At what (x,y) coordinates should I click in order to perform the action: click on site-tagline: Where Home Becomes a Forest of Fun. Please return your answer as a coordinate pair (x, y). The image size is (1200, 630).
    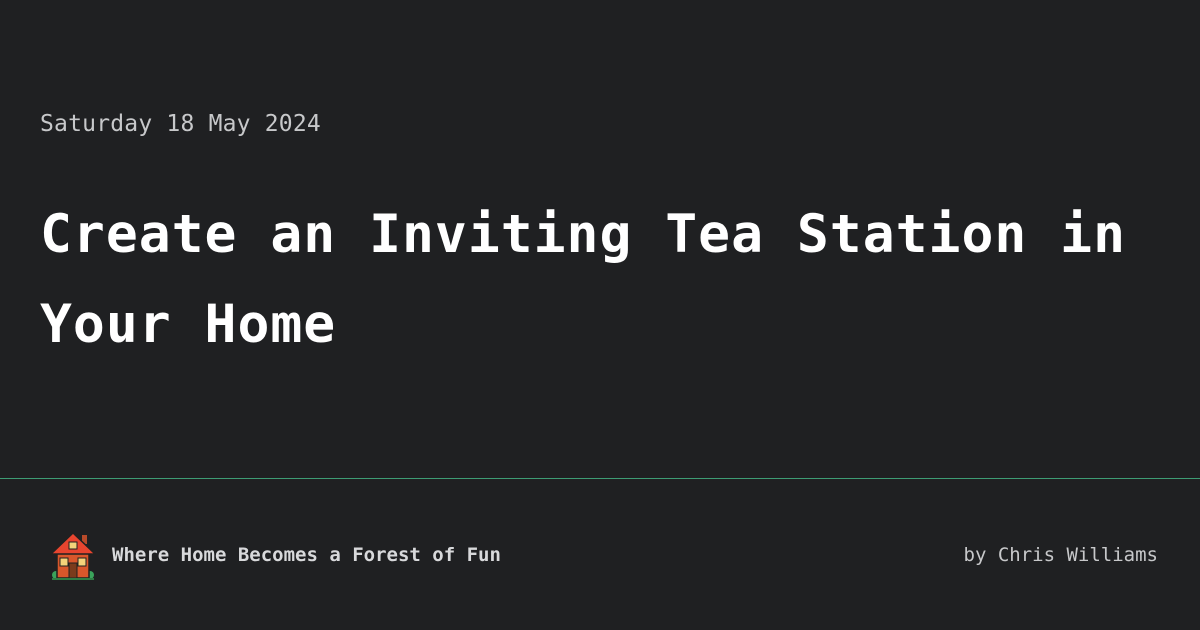
    Looking at the image, I should click on (306, 555).